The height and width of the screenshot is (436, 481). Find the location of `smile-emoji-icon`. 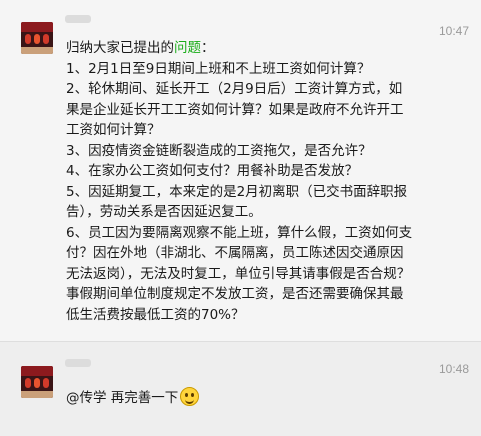

smile-emoji-icon is located at coordinates (190, 396).